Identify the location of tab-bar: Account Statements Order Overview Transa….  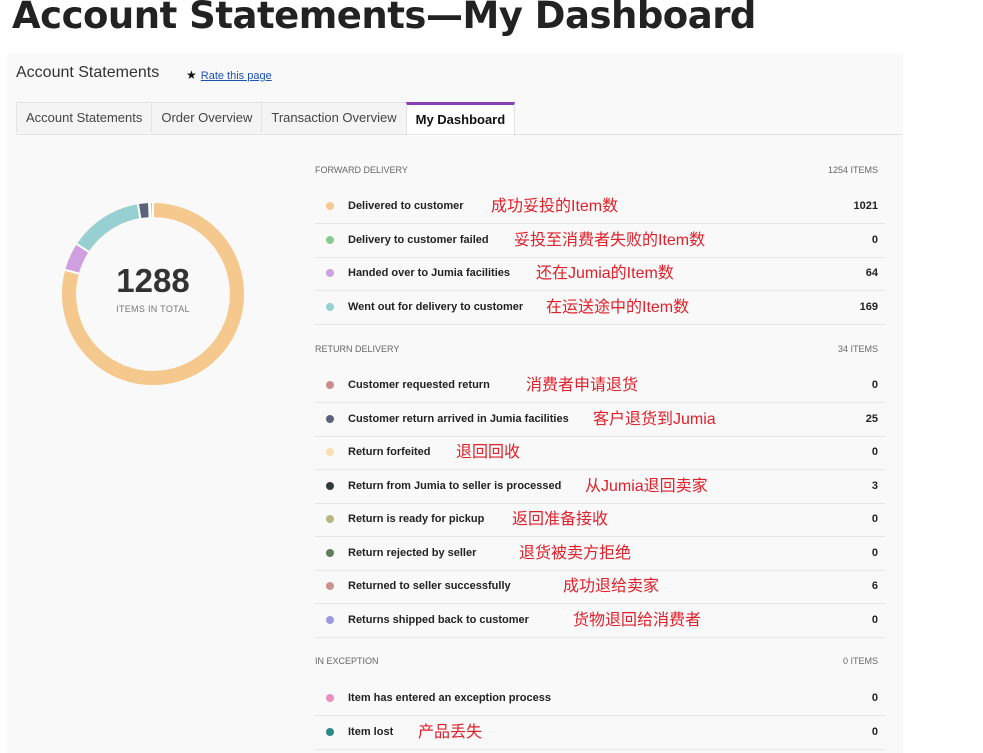
(266, 119).